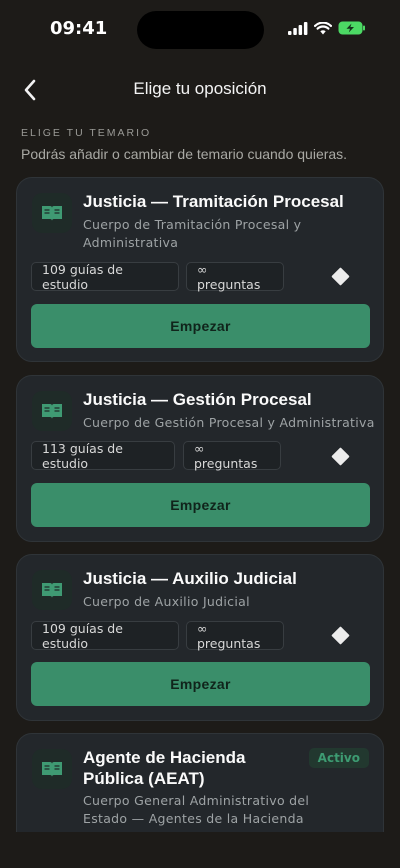  I want to click on battery-charging-icon, so click(351, 28).